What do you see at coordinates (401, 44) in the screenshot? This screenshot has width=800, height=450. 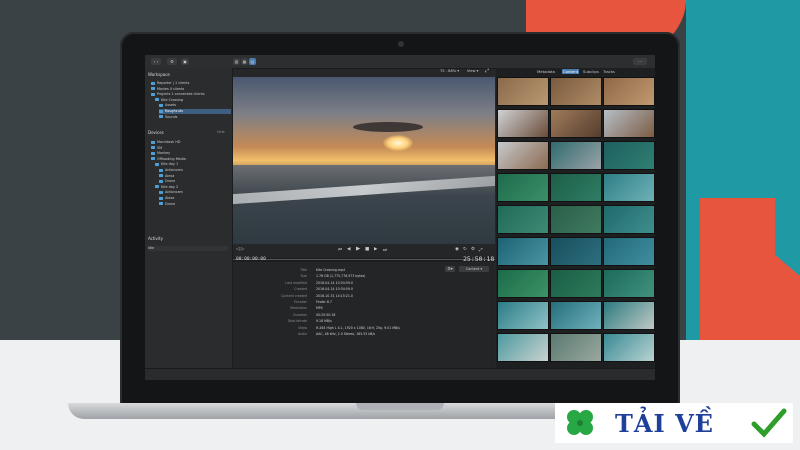 I see `camera-icon` at bounding box center [401, 44].